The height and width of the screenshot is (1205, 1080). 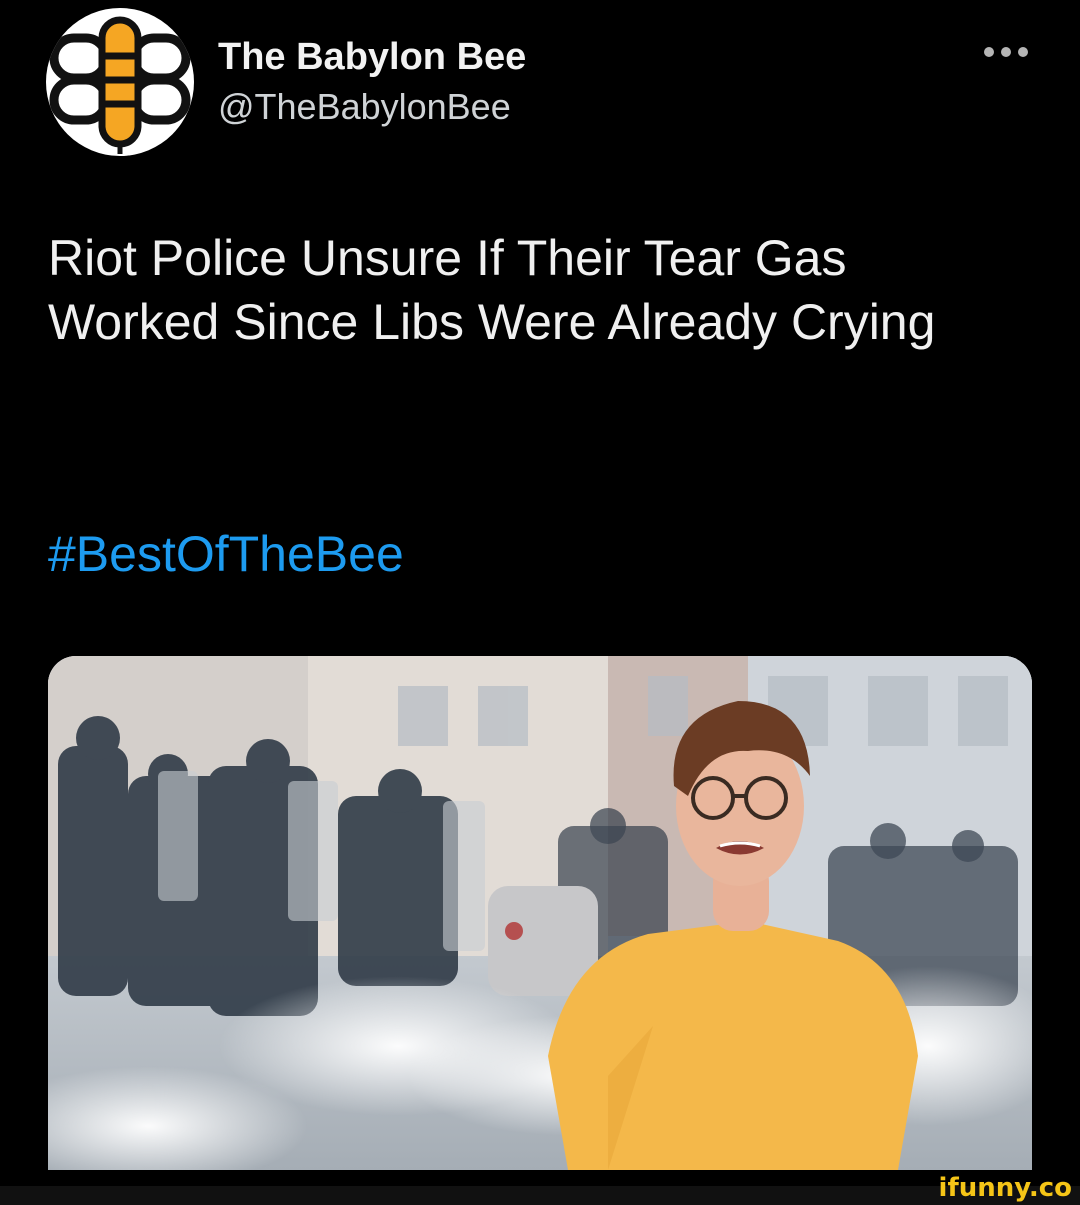 What do you see at coordinates (1005, 1188) in the screenshot?
I see `watermark: ifunny.co` at bounding box center [1005, 1188].